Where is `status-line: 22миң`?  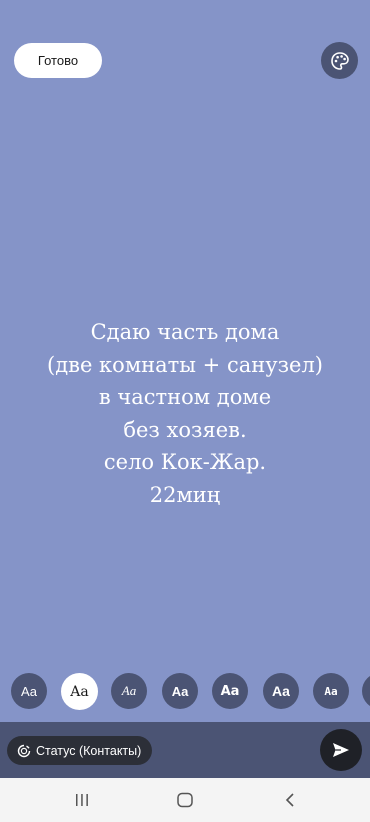
status-line: 22миң is located at coordinates (185, 494).